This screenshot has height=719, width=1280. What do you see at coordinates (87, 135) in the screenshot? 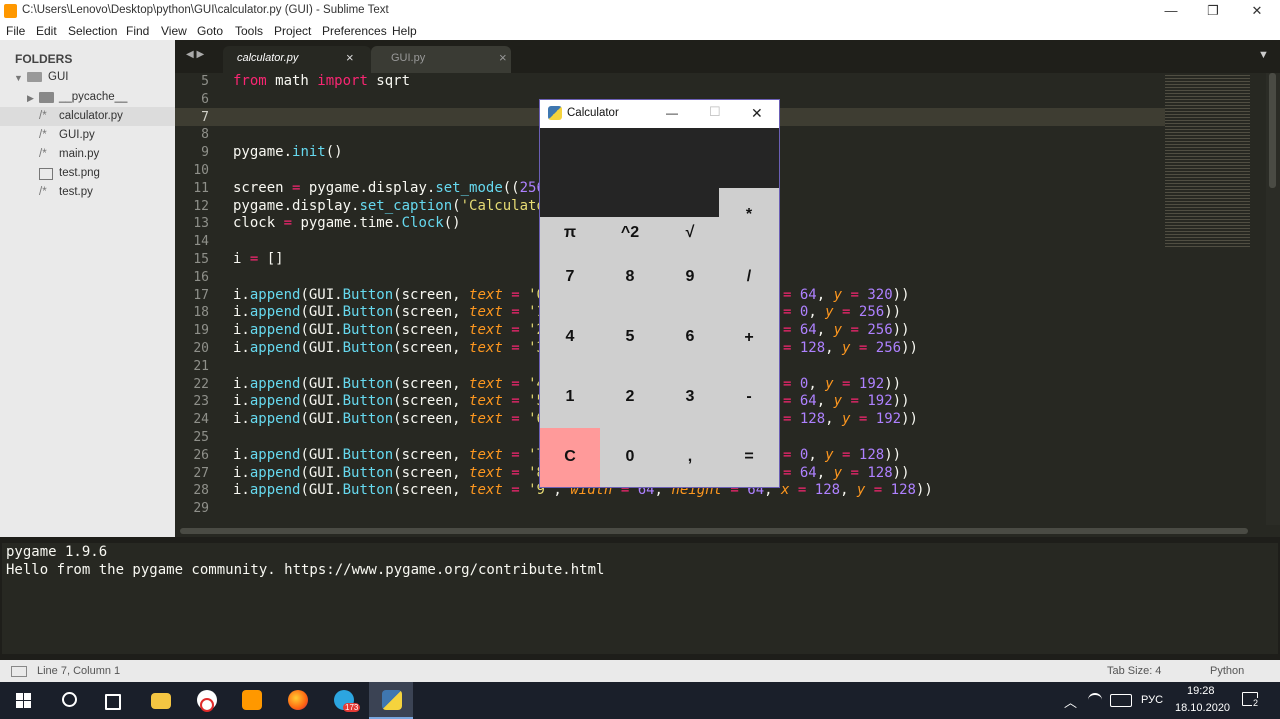
I see `sidebar-item-gui: /* GUI.py` at bounding box center [87, 135].